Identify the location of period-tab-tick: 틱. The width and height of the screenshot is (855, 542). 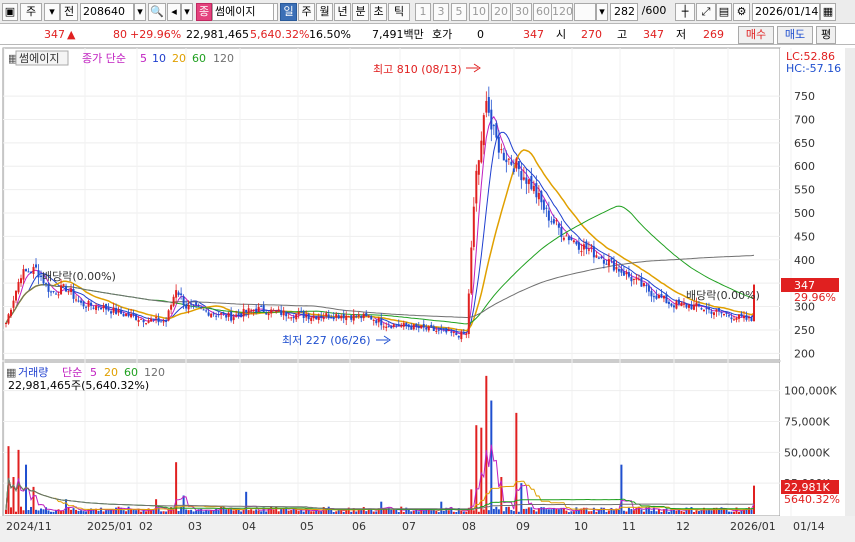
(399, 12).